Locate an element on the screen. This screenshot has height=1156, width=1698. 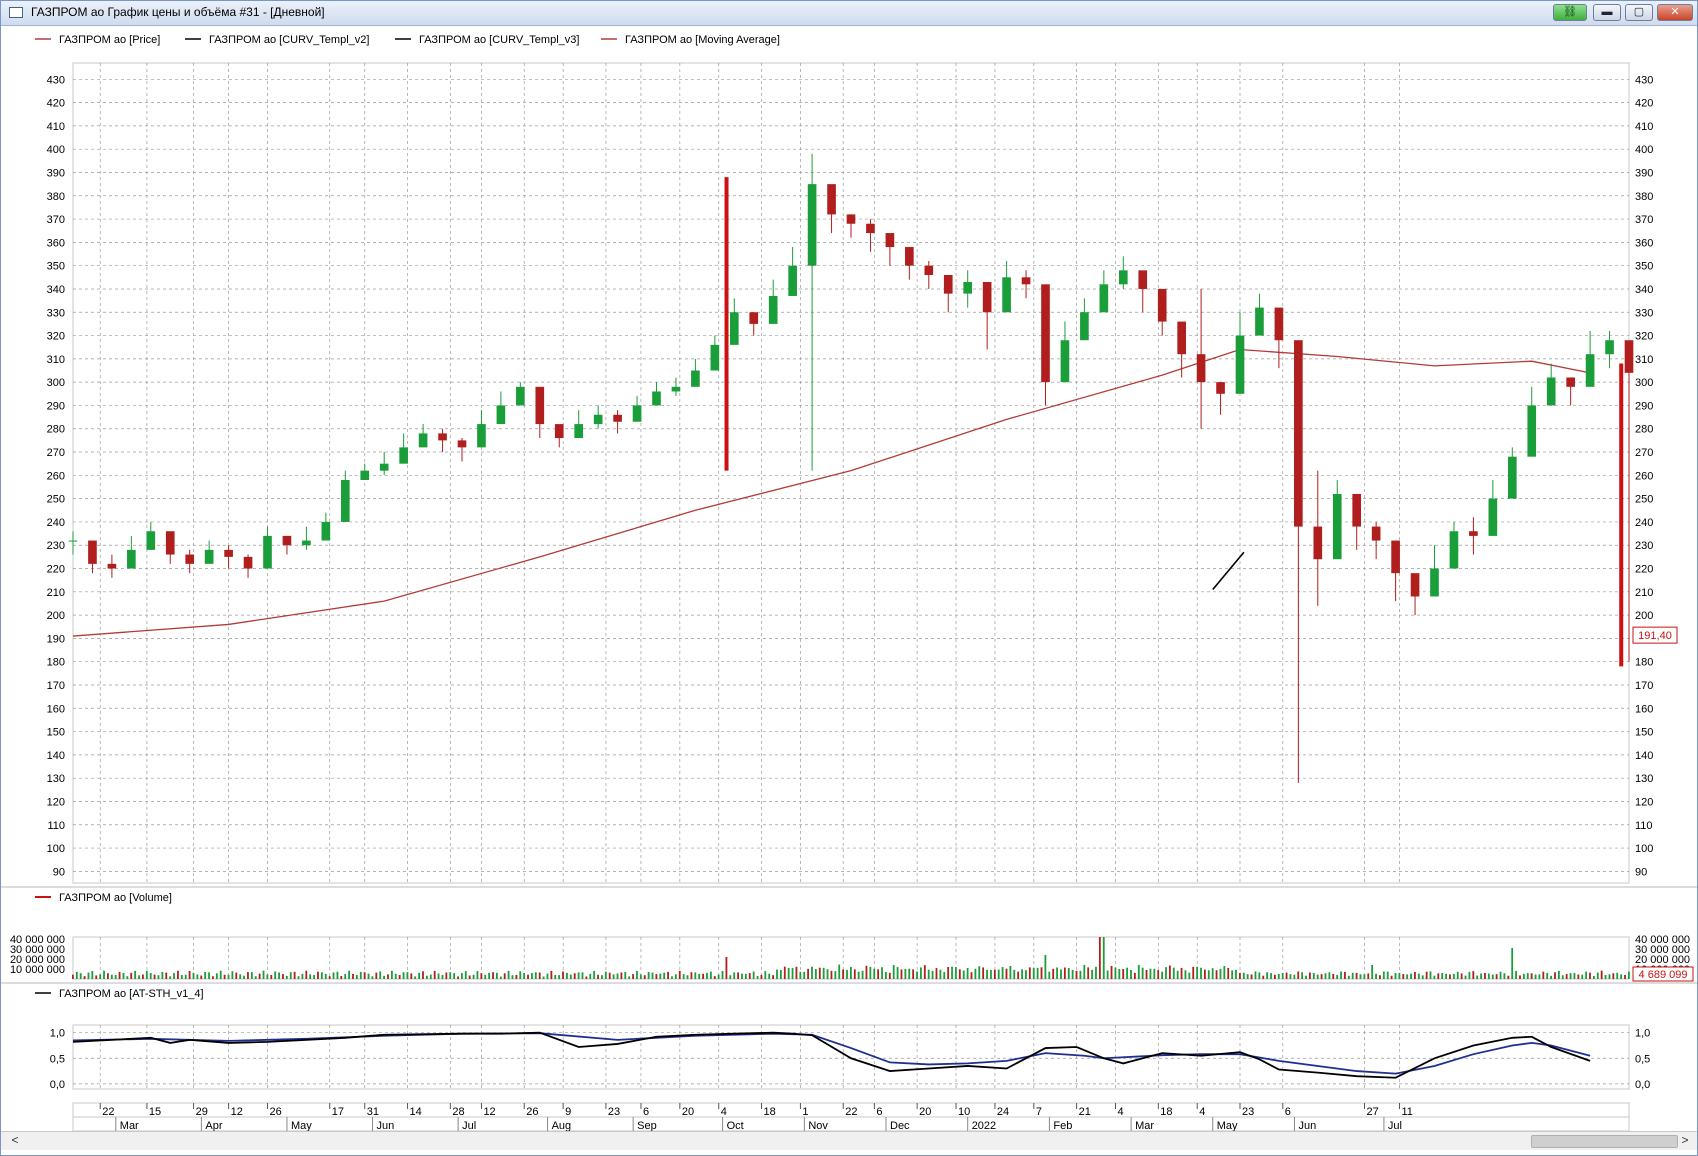
price-tick-left: 420 is located at coordinates (56, 104).